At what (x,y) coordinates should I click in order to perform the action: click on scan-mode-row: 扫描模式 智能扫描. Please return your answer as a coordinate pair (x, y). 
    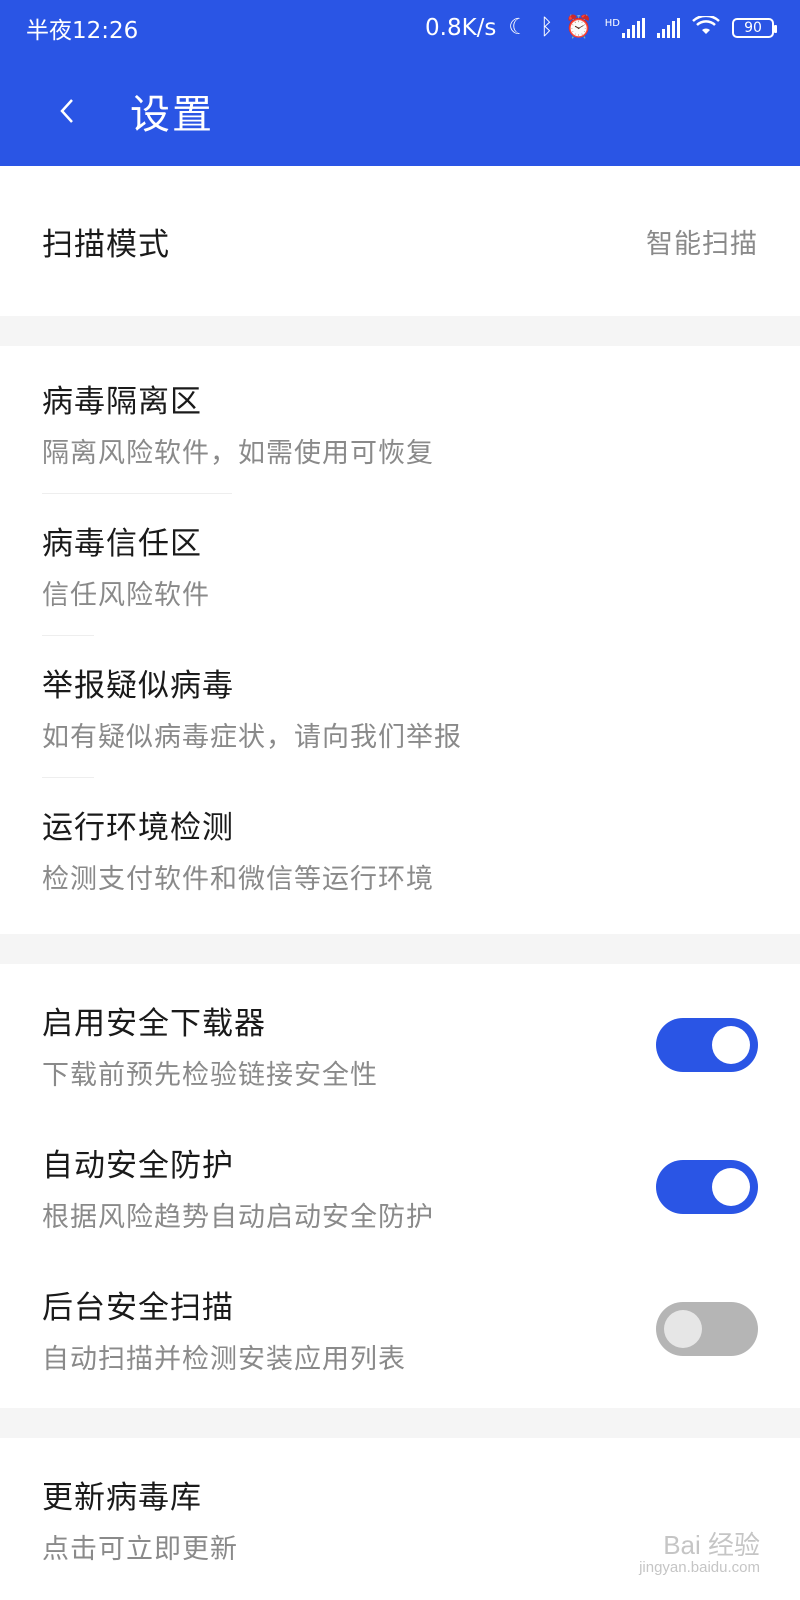
    Looking at the image, I should click on (400, 241).